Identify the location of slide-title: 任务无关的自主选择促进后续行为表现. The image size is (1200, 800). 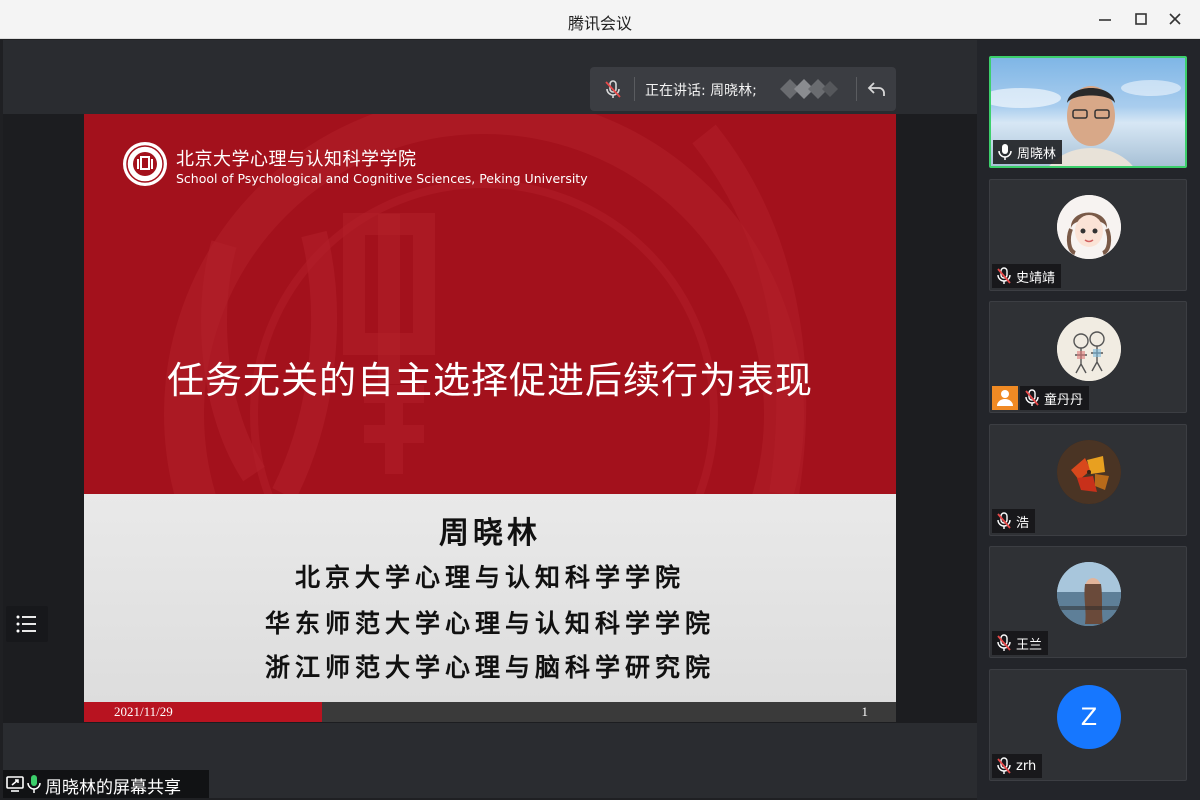
(490, 380).